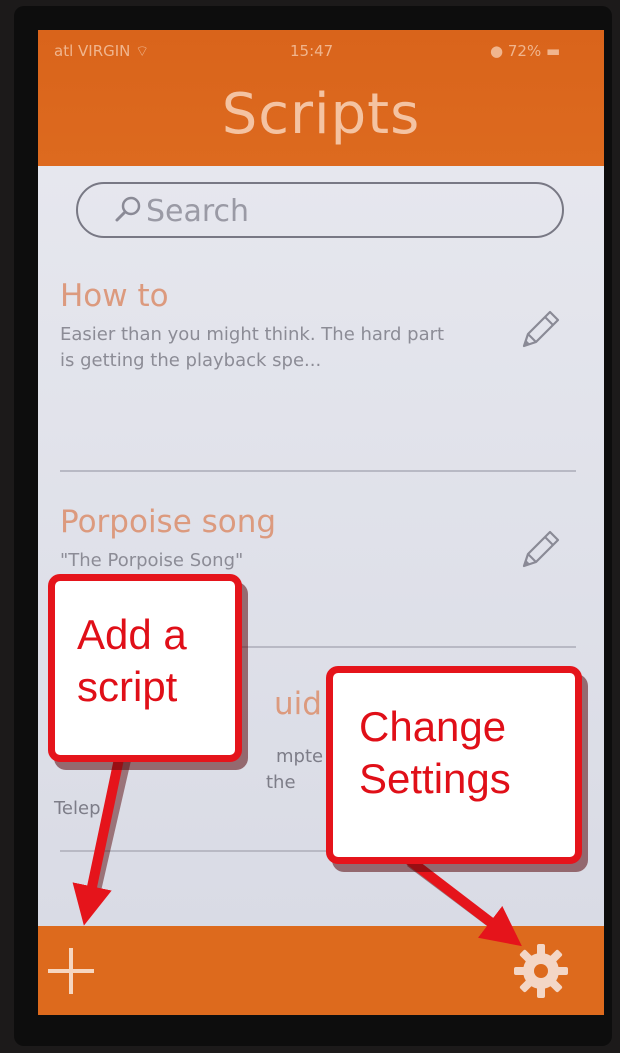 The width and height of the screenshot is (620, 1053). Describe the element at coordinates (525, 51) in the screenshot. I see `battery-indicator: ● 72% ▬` at that location.